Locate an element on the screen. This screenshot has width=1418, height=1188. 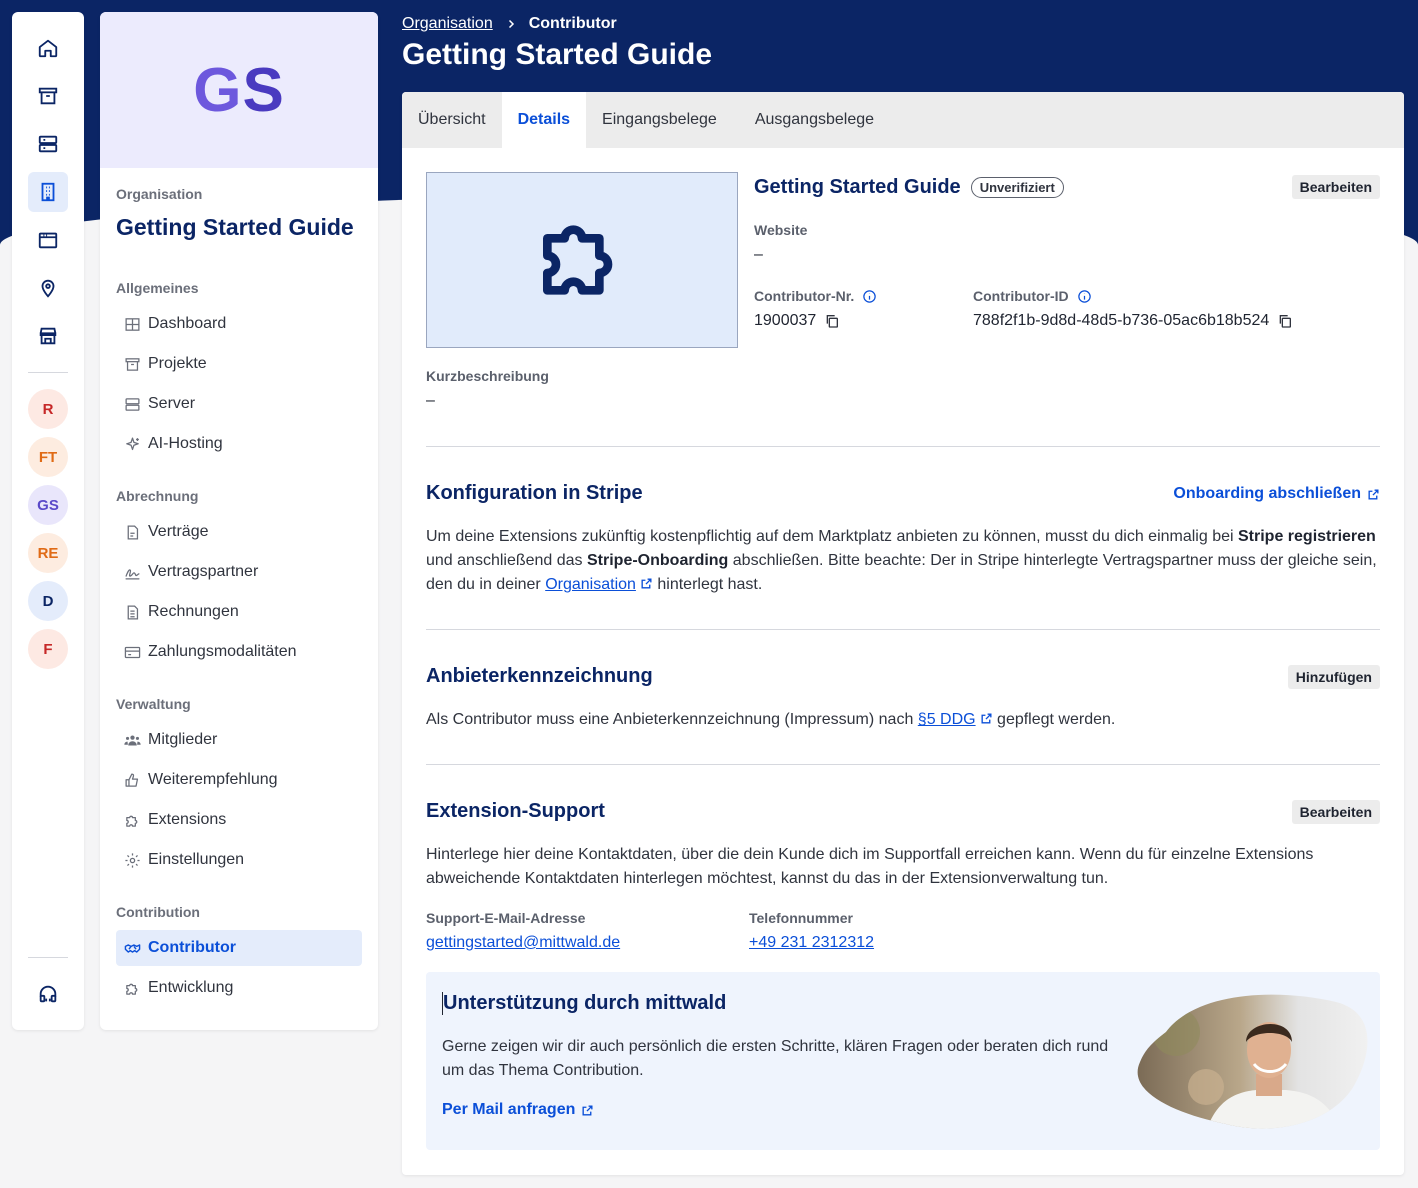
organisation-initials: GS is located at coordinates (239, 90).